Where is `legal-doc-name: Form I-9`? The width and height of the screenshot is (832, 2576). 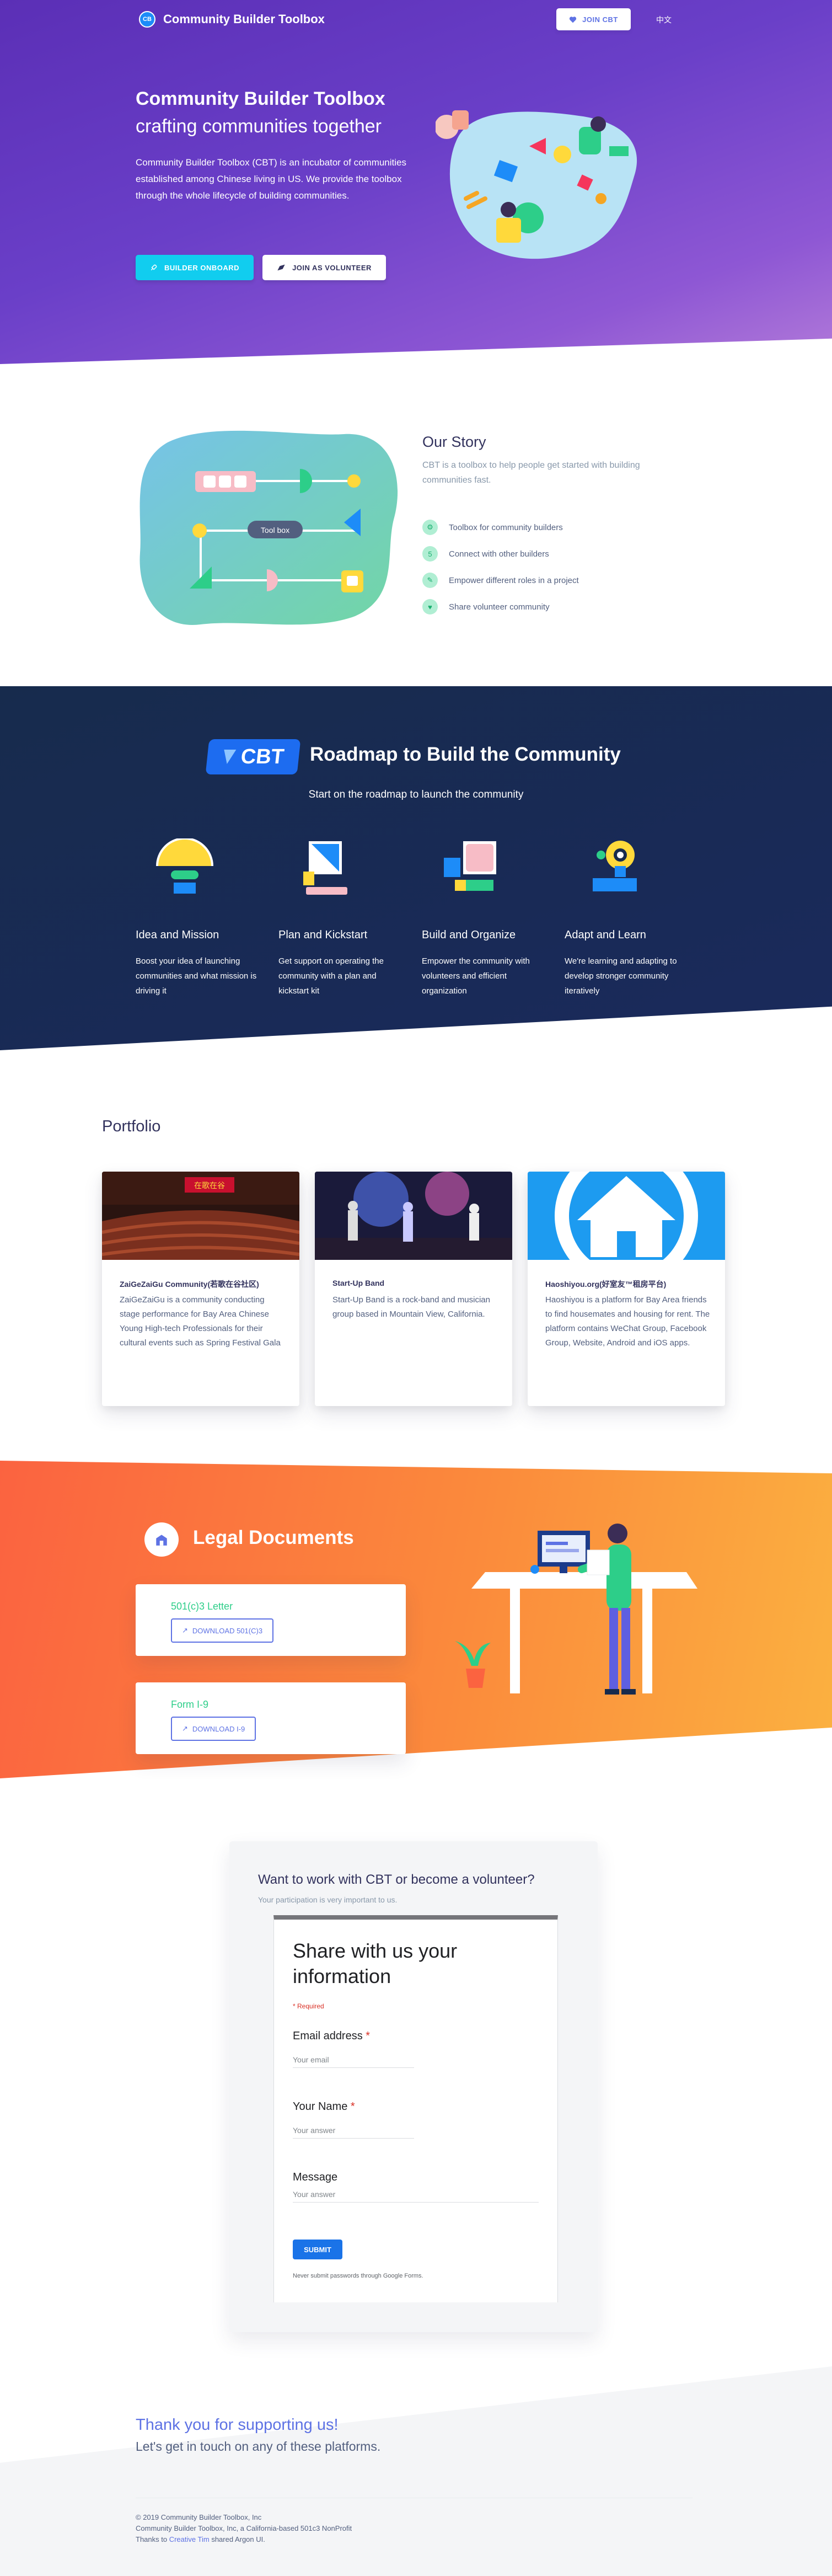
legal-doc-name: Form I-9 is located at coordinates (190, 1704).